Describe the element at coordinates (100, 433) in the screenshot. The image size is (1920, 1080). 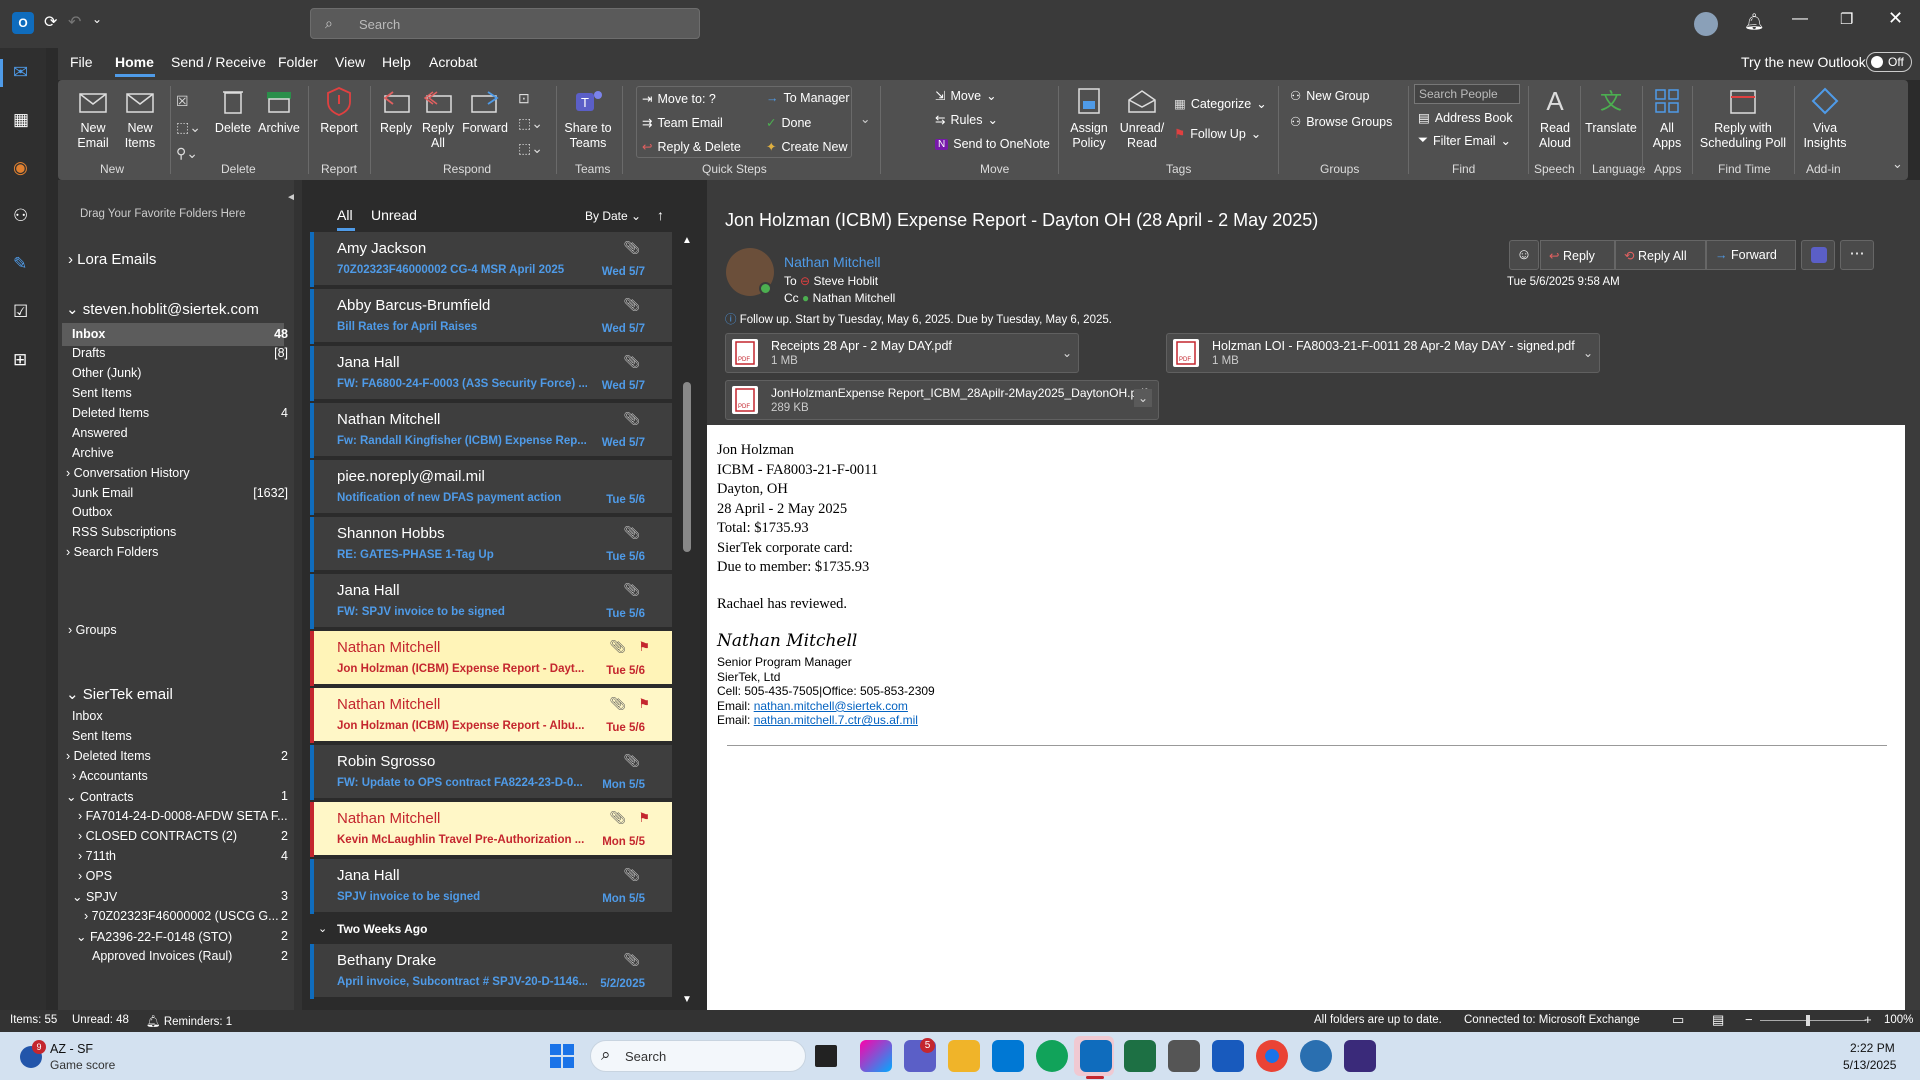
I see `folder-item: Answered` at that location.